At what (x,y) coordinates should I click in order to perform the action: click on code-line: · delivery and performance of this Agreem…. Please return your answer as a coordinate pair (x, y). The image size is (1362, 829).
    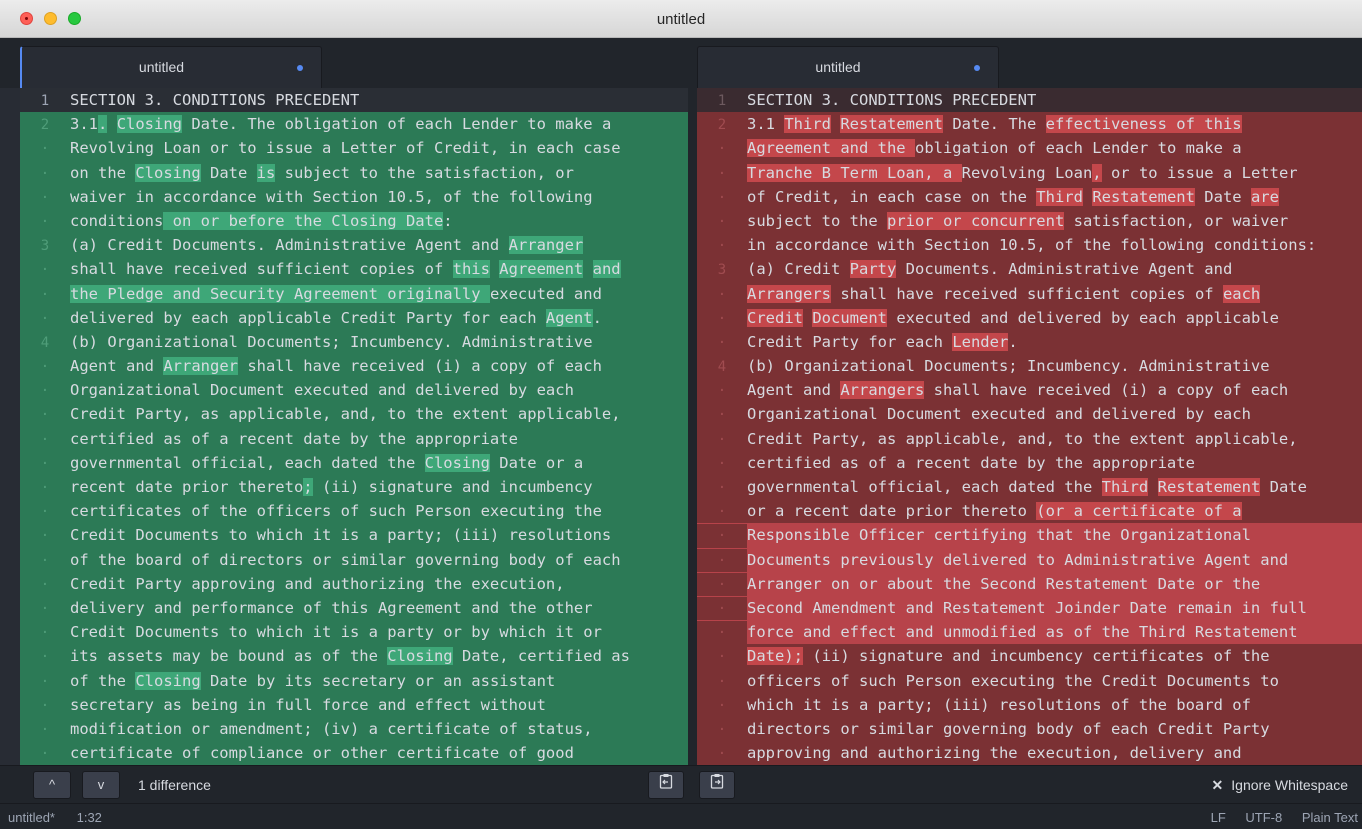
    Looking at the image, I should click on (354, 608).